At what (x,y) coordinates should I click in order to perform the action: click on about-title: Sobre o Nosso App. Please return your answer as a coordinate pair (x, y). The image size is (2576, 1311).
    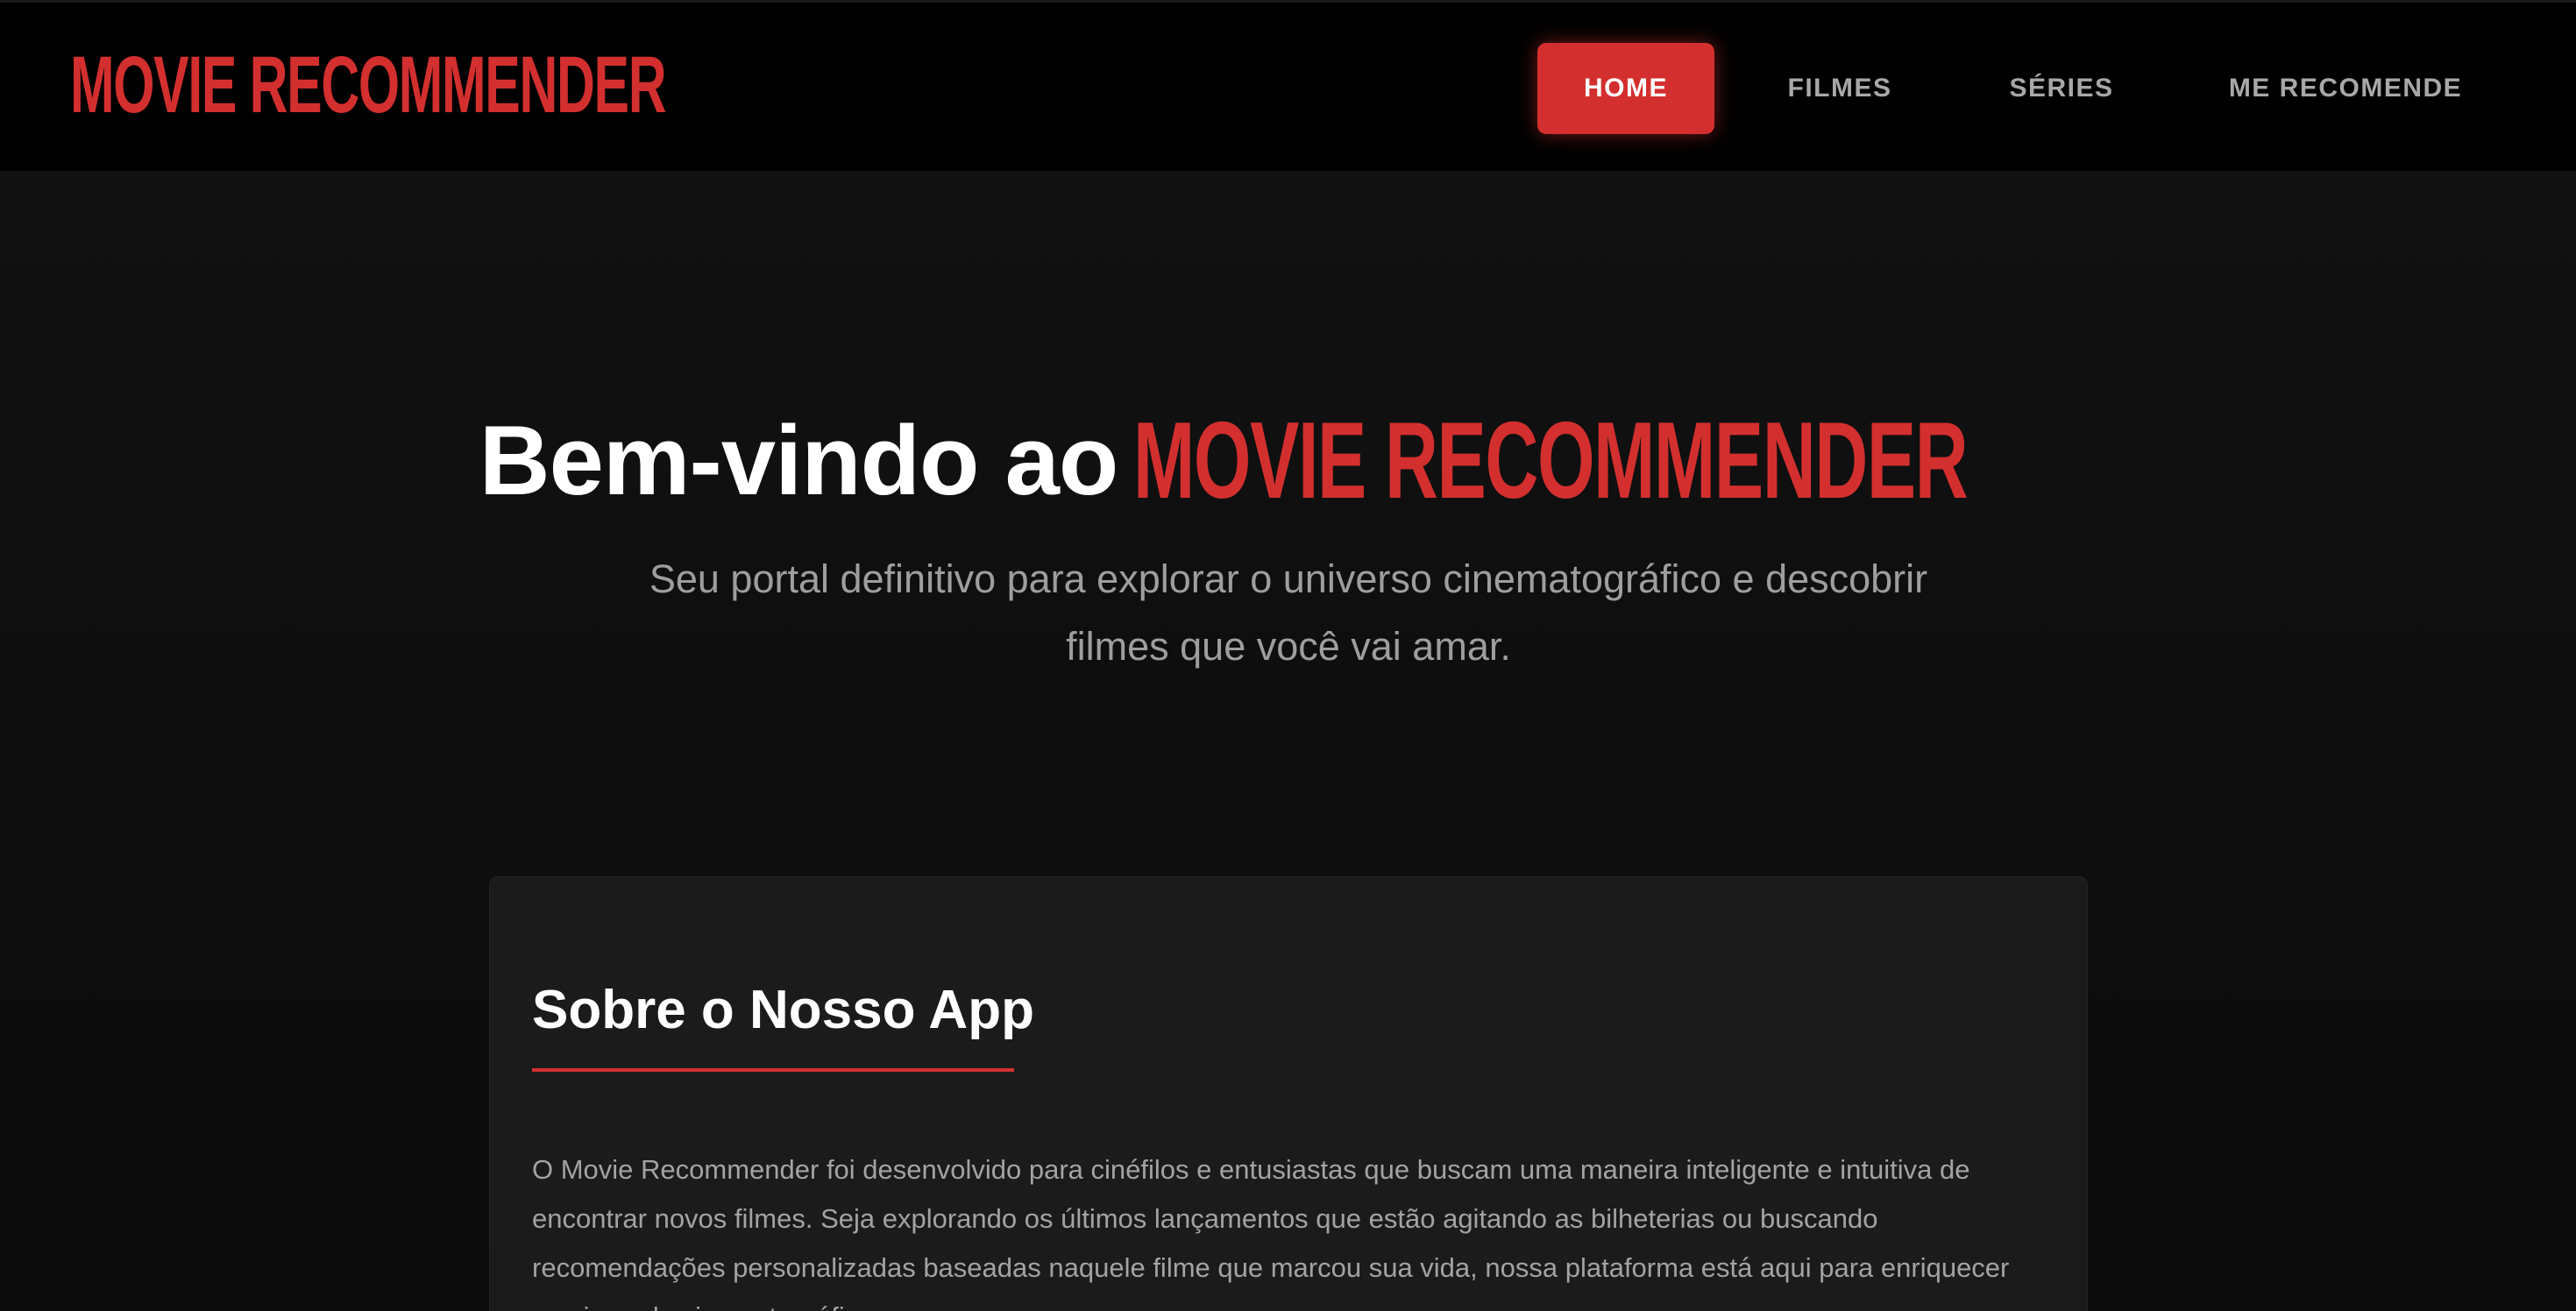
    Looking at the image, I should click on (783, 1010).